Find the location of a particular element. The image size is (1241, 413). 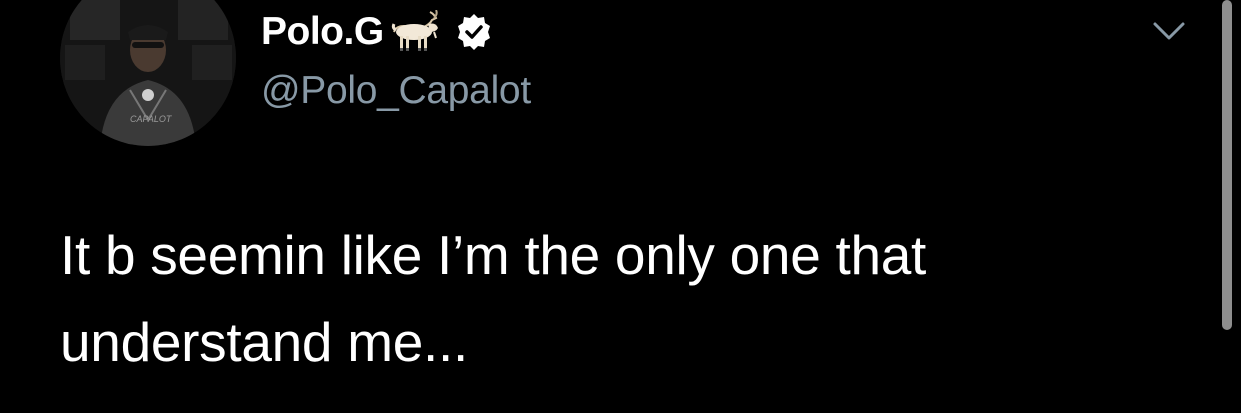

display-name-row: Polo.G is located at coordinates (377, 31).